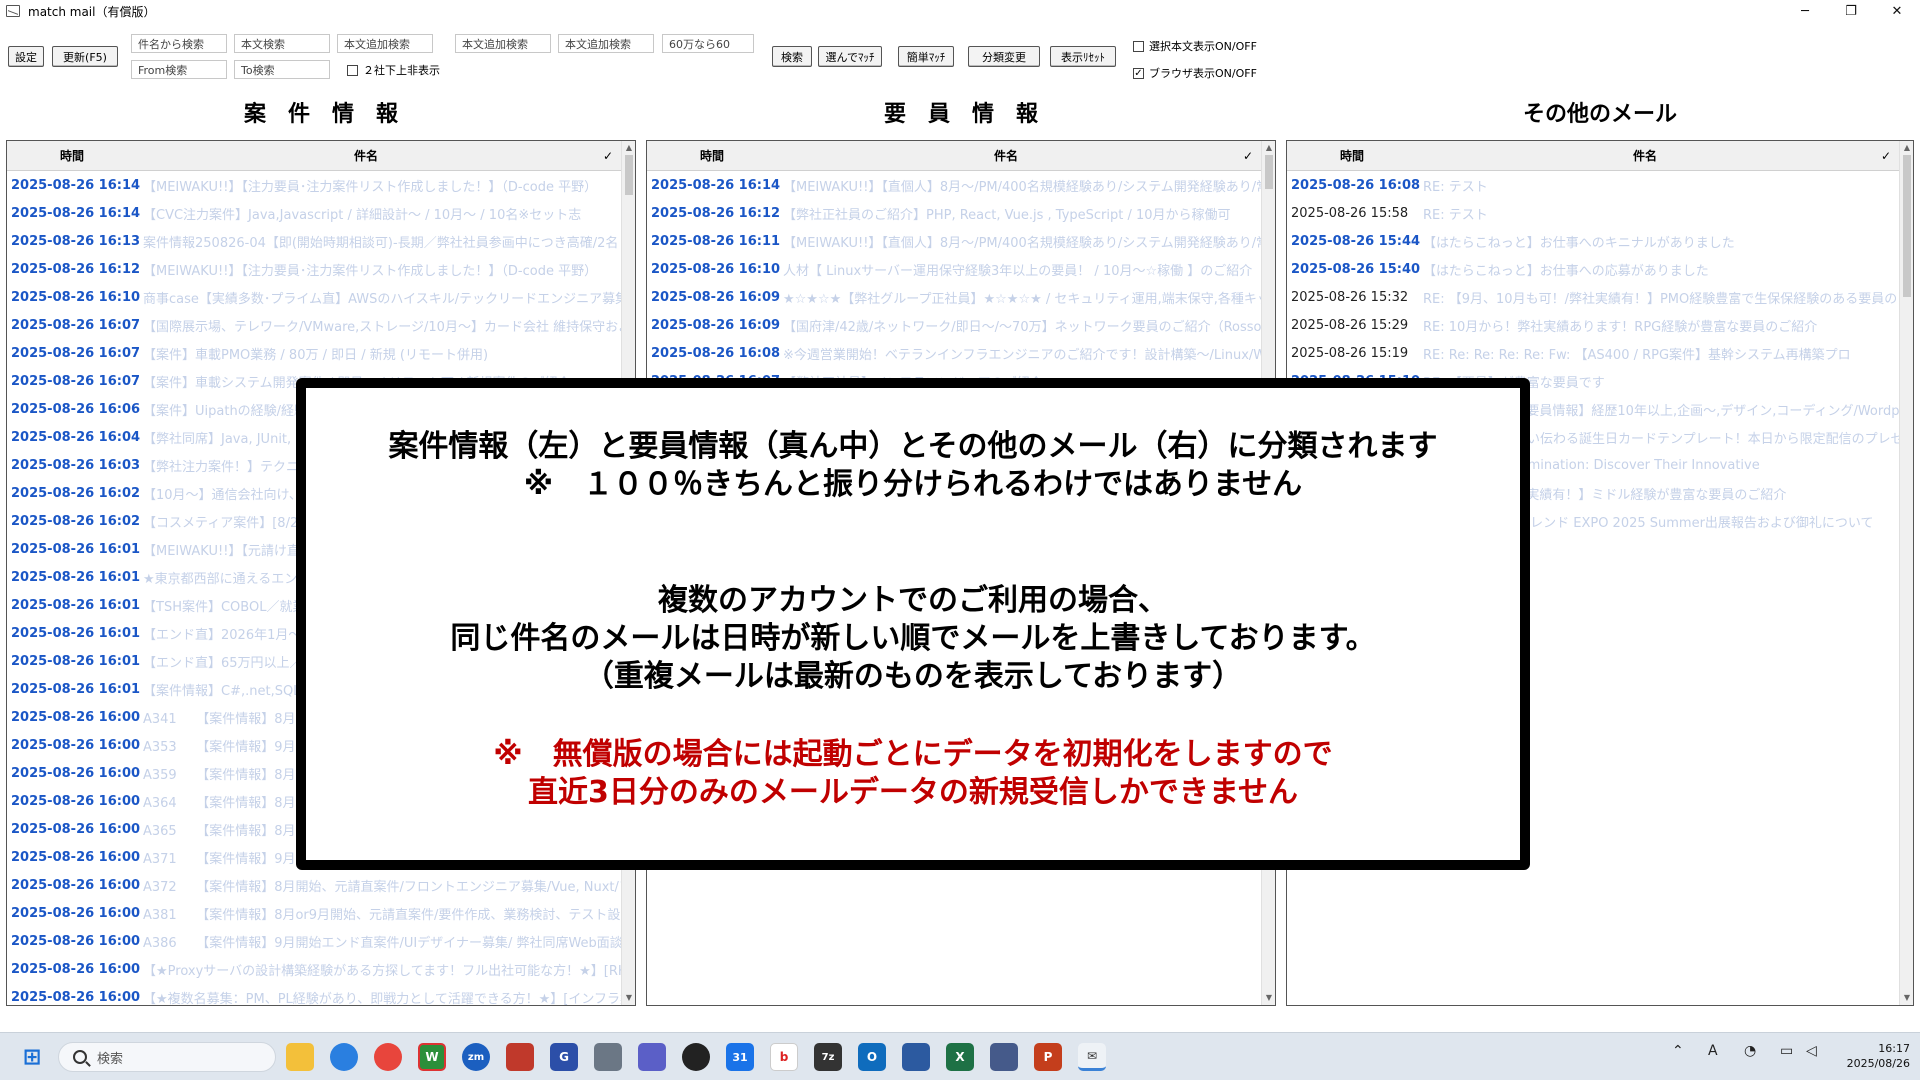  Describe the element at coordinates (167, 1057) in the screenshot. I see `taskbar-search-box: 検索` at that location.